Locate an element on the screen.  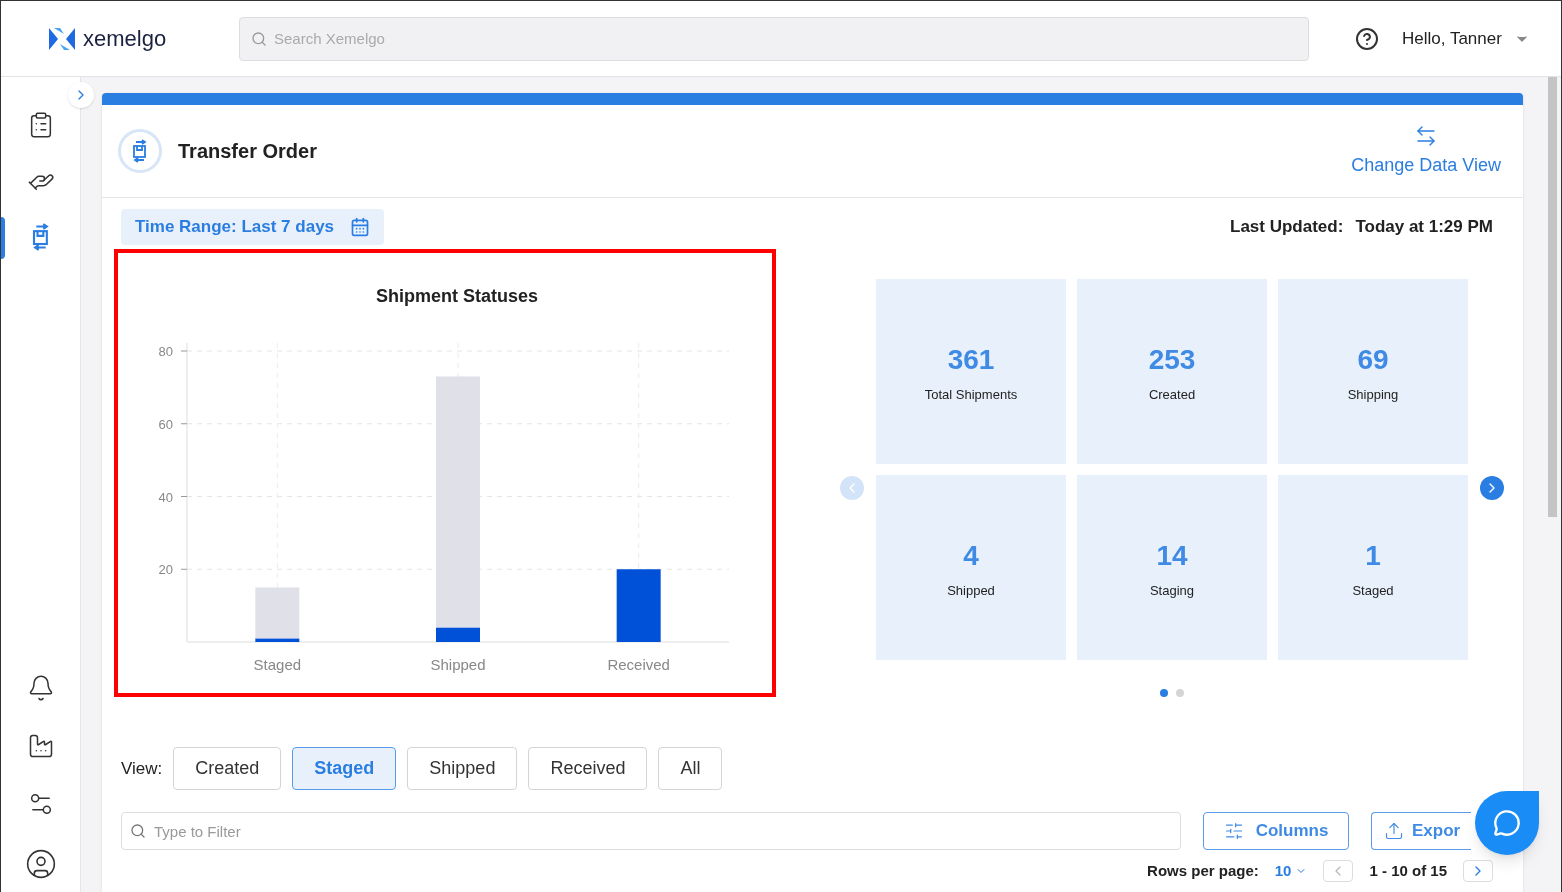
page-range: 1 - 10 of 15 is located at coordinates (1408, 871).